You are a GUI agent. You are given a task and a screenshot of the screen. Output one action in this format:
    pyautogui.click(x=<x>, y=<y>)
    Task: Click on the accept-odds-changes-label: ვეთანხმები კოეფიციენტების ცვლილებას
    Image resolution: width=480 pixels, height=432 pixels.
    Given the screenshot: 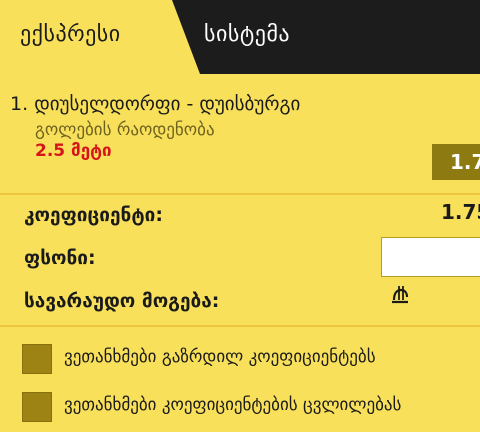 What is the action you would take?
    pyautogui.click(x=232, y=405)
    